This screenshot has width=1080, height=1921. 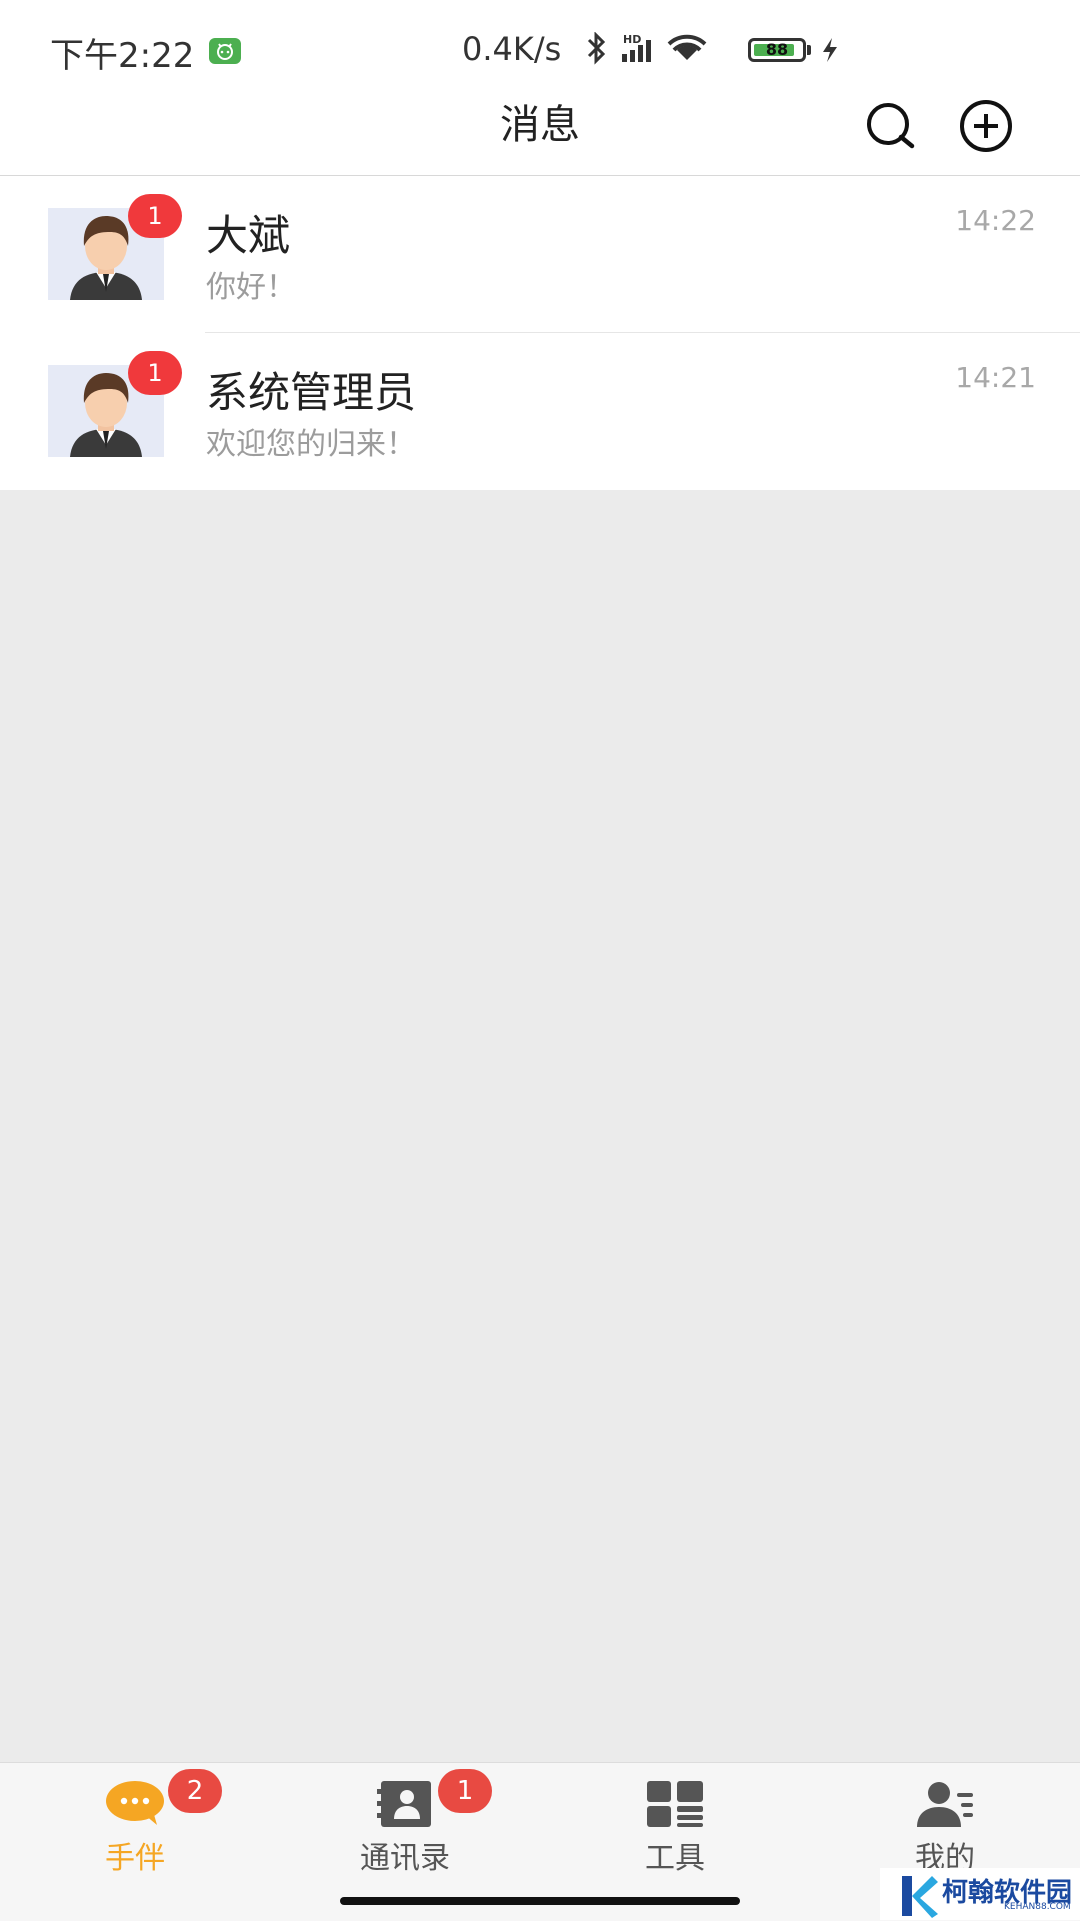 What do you see at coordinates (1037, 1907) in the screenshot?
I see `watermark-subtext: KEHAN88.COM` at bounding box center [1037, 1907].